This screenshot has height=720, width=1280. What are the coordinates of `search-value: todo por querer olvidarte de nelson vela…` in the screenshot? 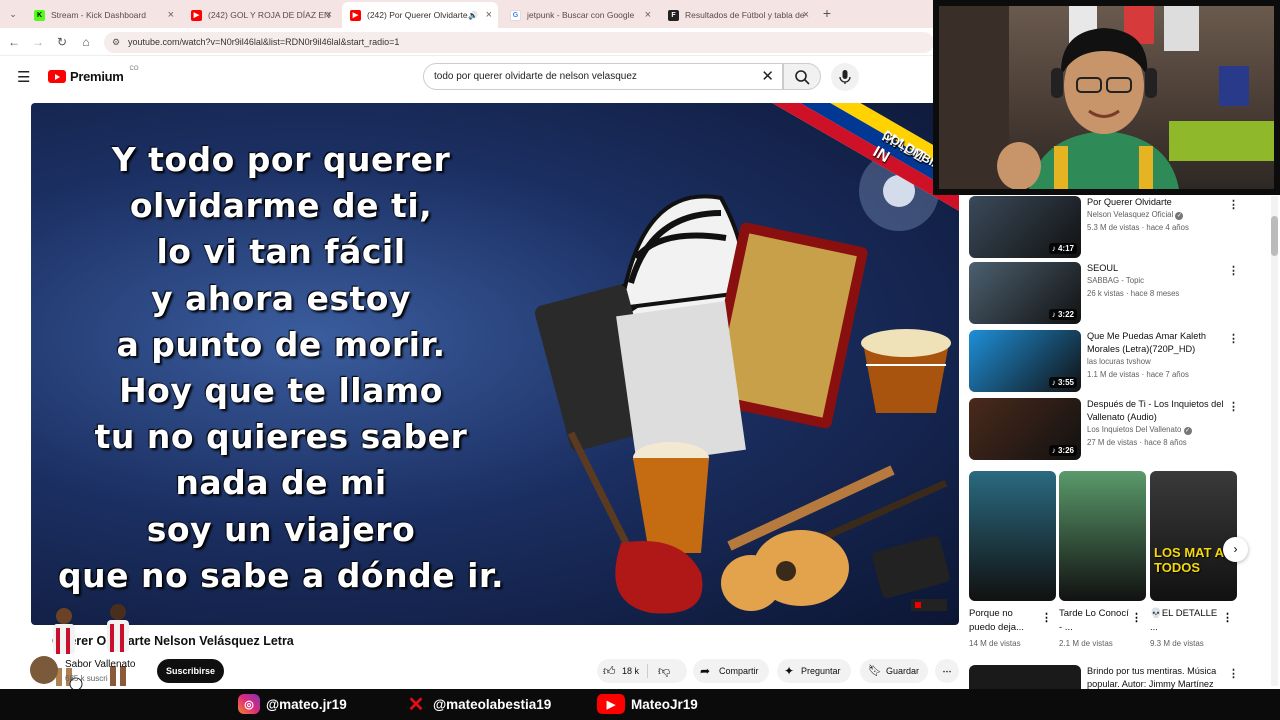 It's located at (535, 76).